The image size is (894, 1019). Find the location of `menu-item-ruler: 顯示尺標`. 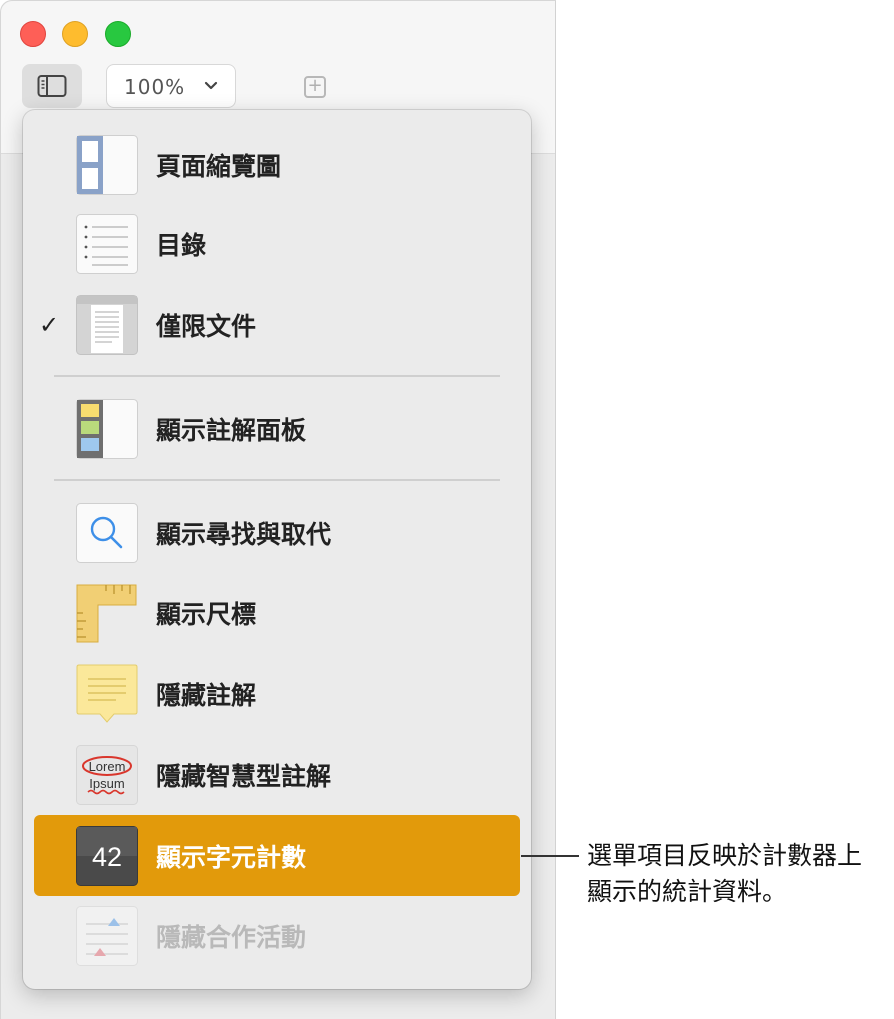

menu-item-ruler: 顯示尺標 is located at coordinates (277, 613).